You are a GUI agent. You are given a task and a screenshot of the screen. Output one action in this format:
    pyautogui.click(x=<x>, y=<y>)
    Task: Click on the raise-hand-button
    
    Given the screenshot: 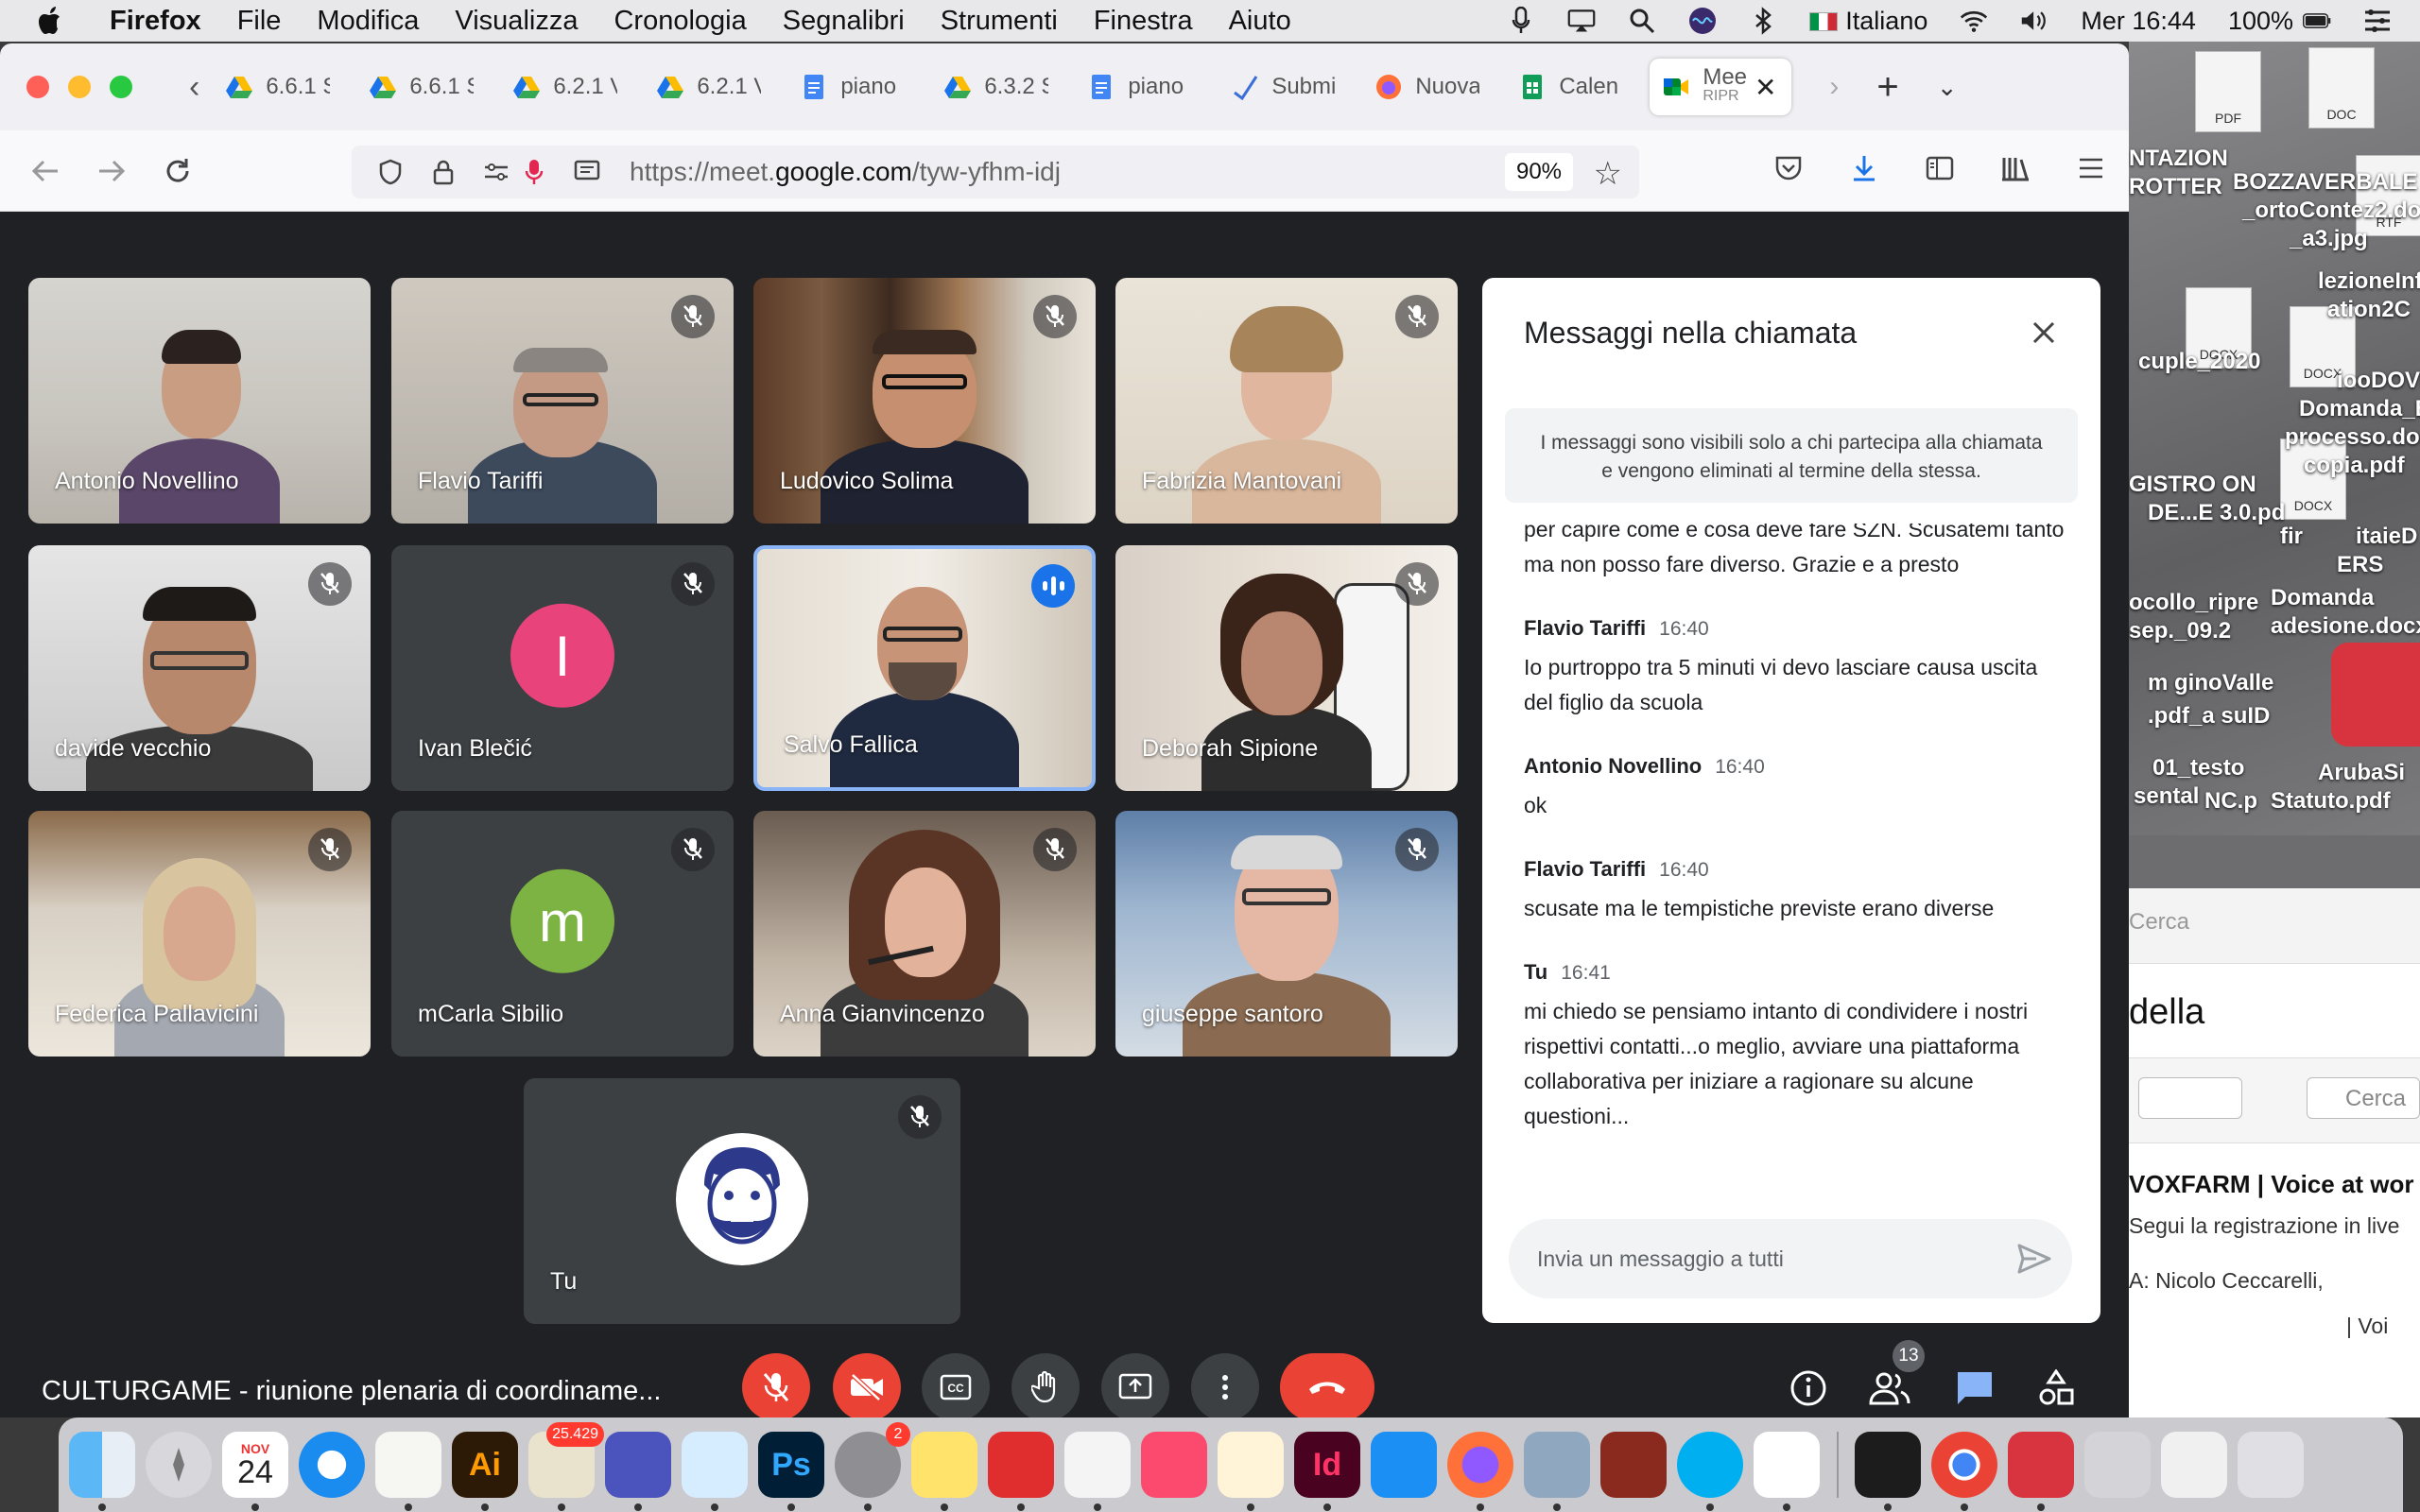 What is the action you would take?
    pyautogui.click(x=1046, y=1385)
    